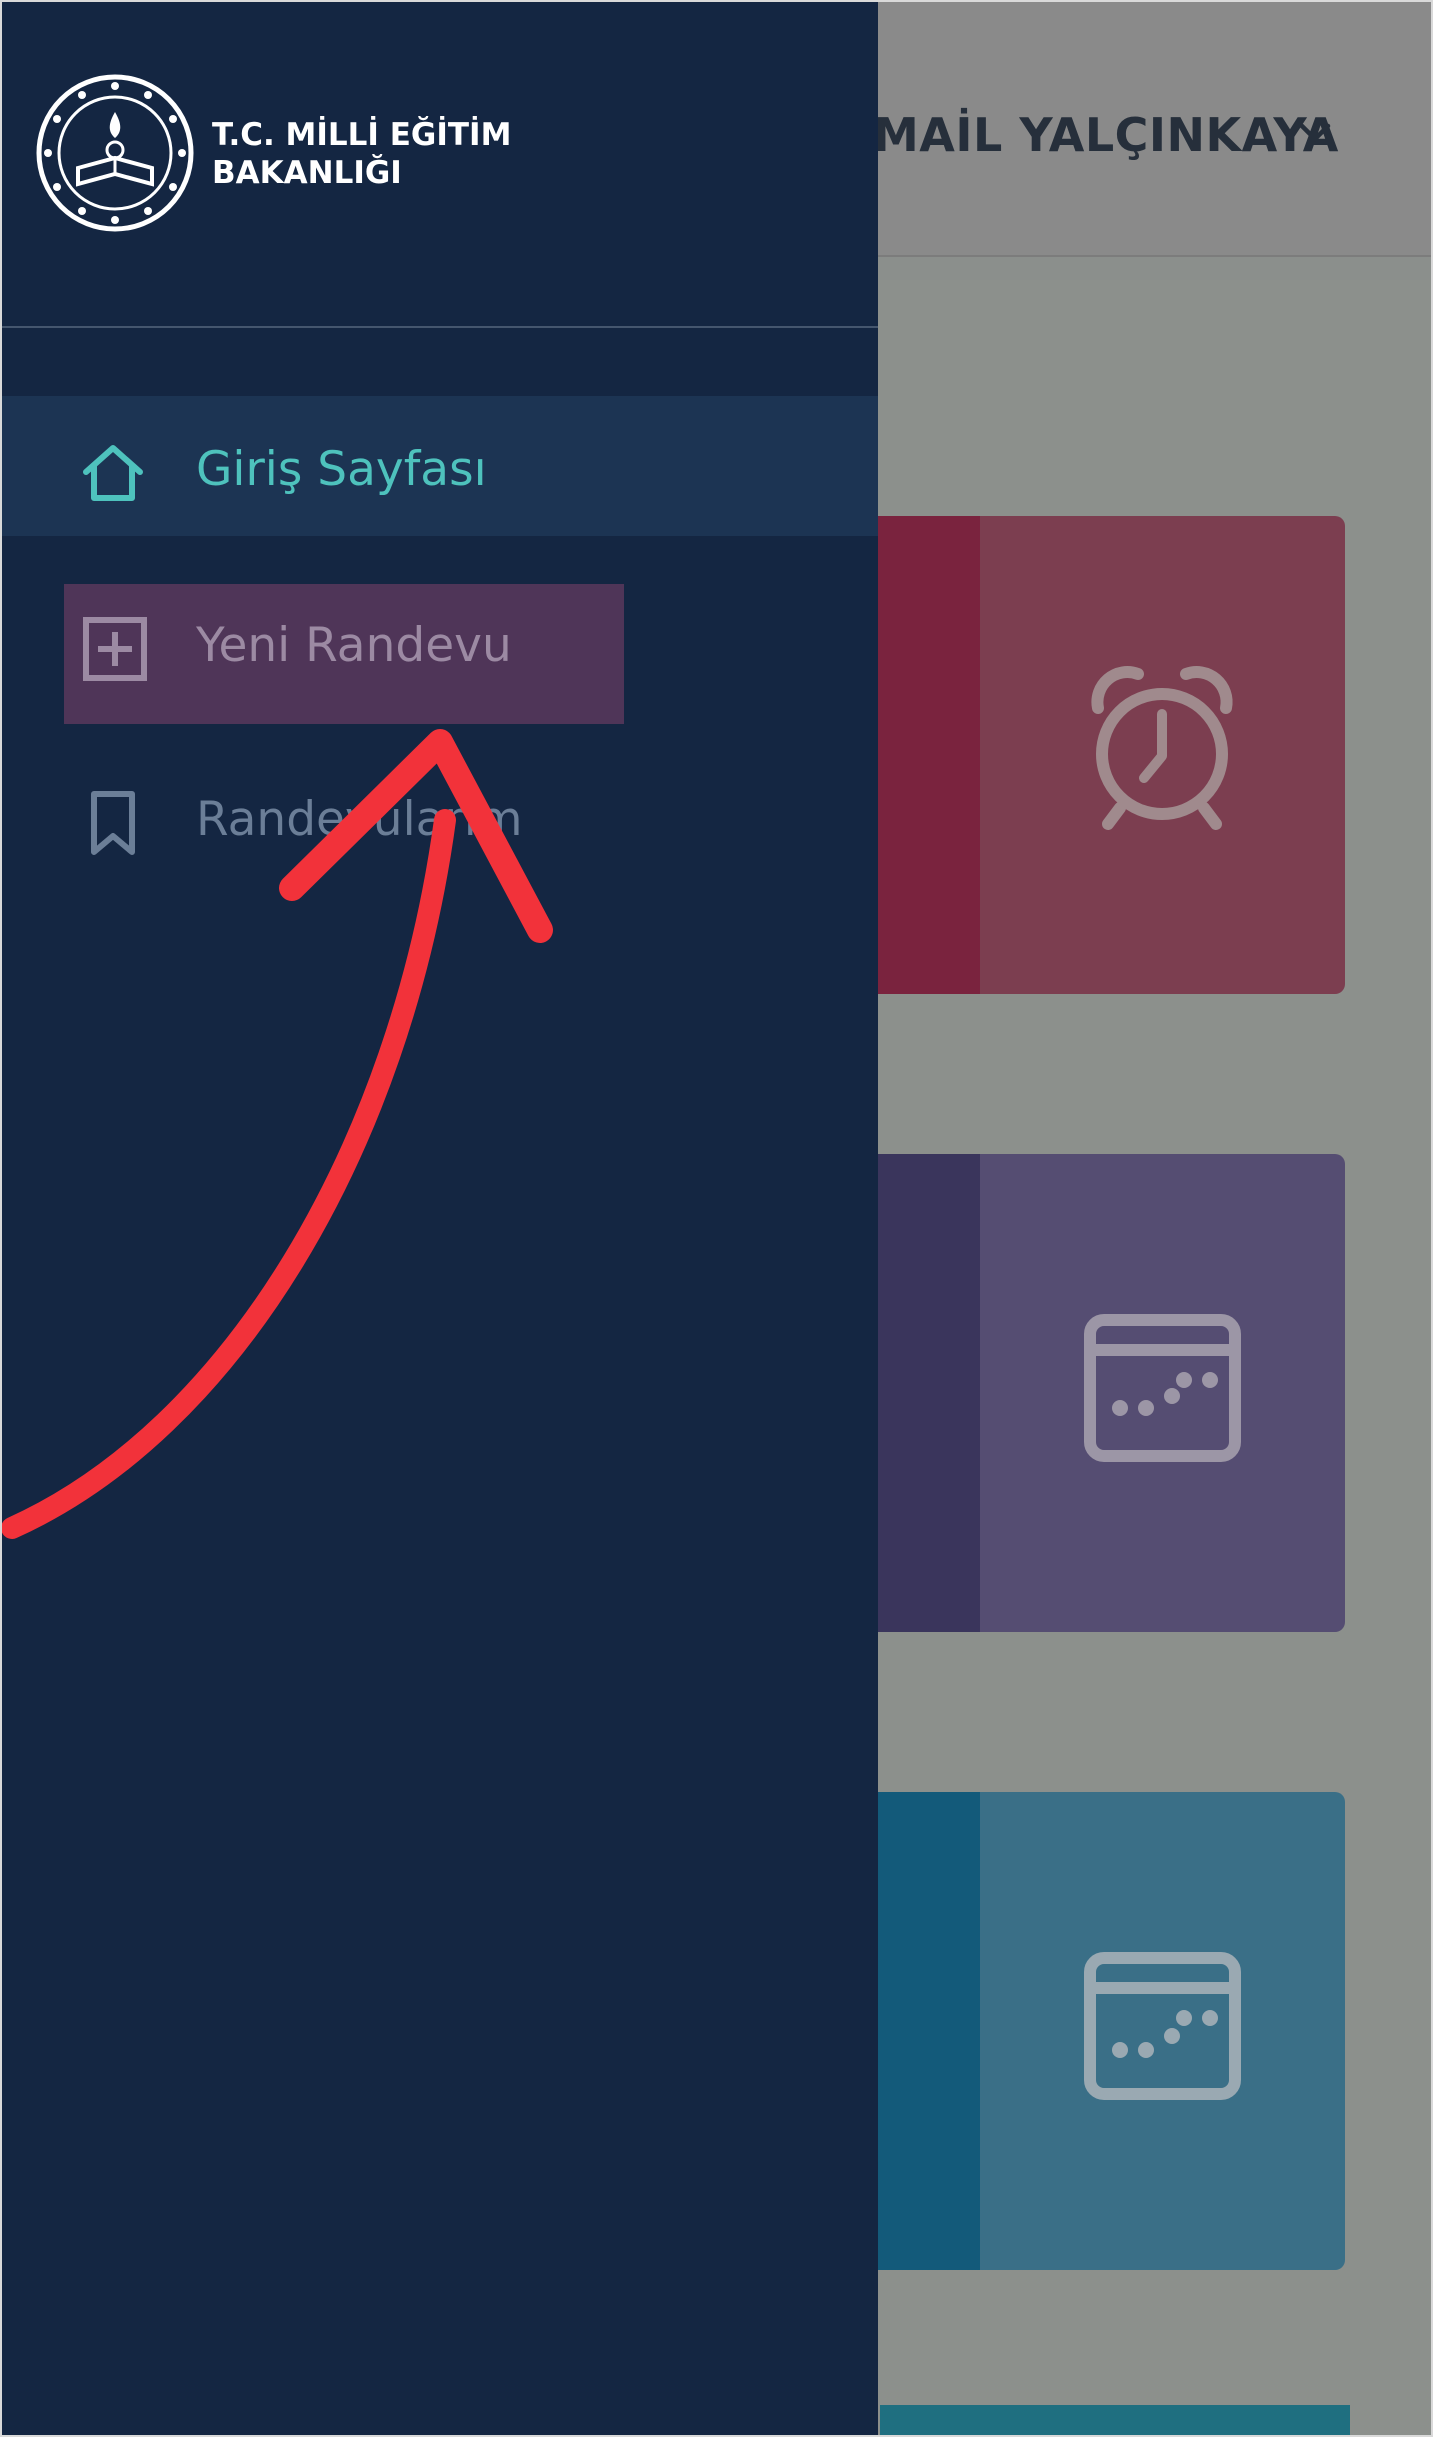 The height and width of the screenshot is (2437, 1433). What do you see at coordinates (307, 173) in the screenshot?
I see `ministry-name-line2: BAKANLIĞI` at bounding box center [307, 173].